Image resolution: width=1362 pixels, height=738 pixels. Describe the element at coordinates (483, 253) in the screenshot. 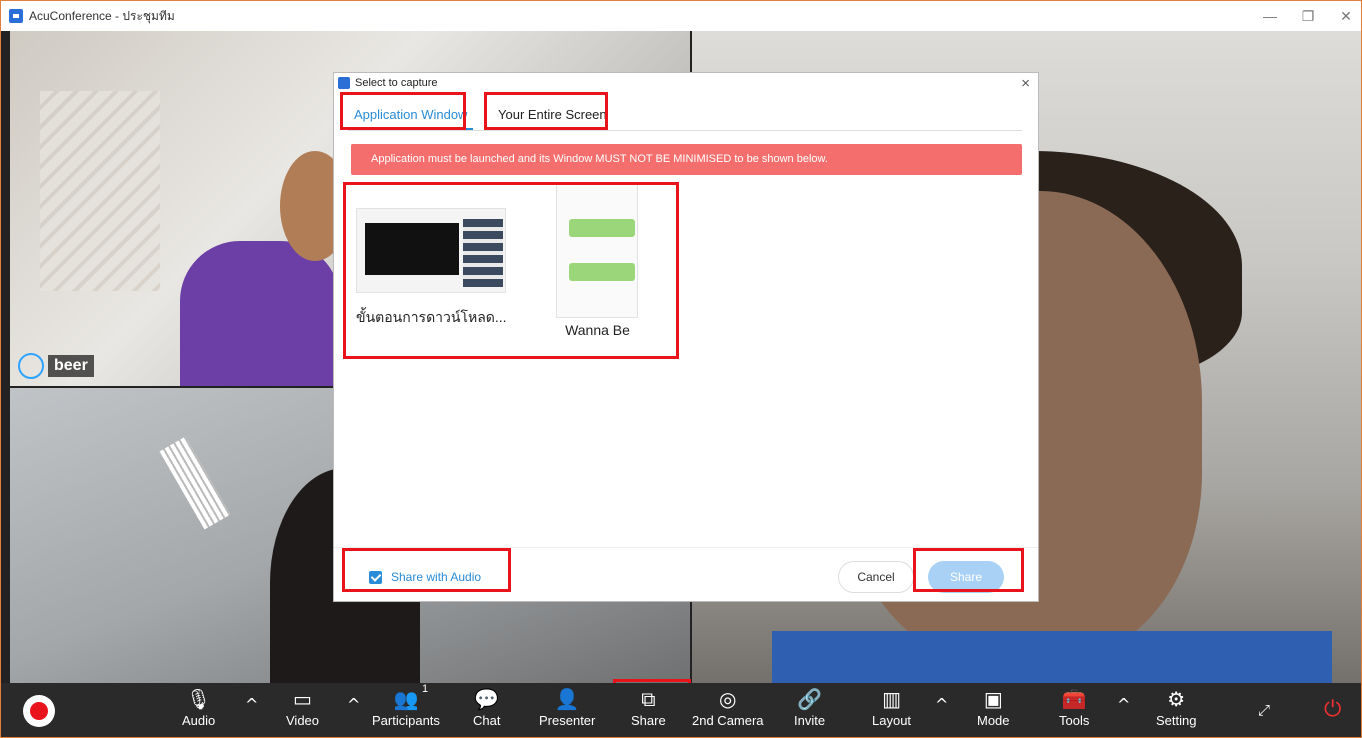

I see `preview-sidebar` at that location.